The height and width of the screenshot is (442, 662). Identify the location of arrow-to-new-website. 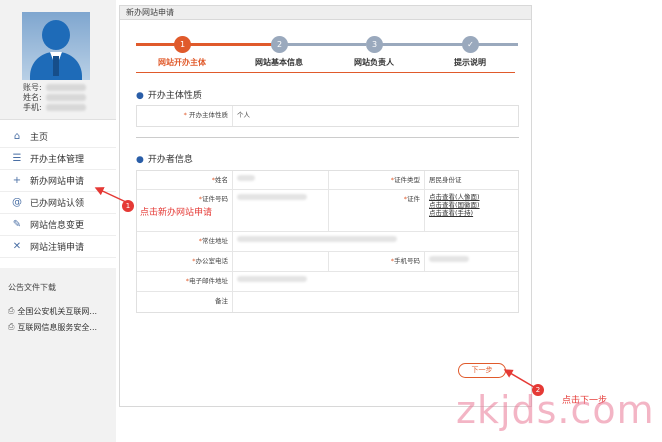
(110, 195).